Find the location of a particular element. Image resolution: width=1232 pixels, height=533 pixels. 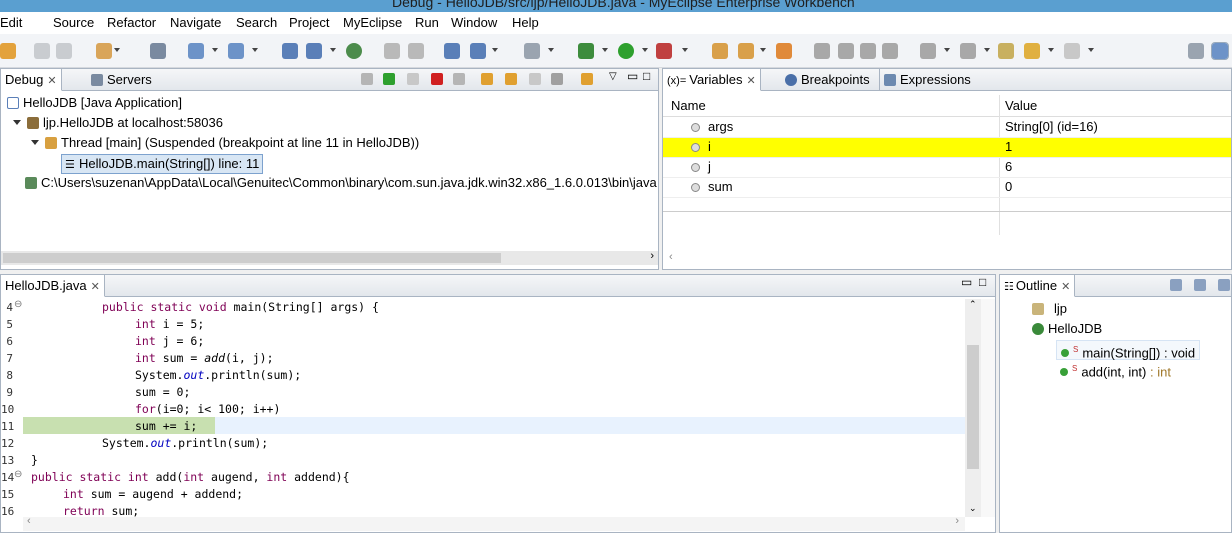

server-icon is located at coordinates (236, 51).